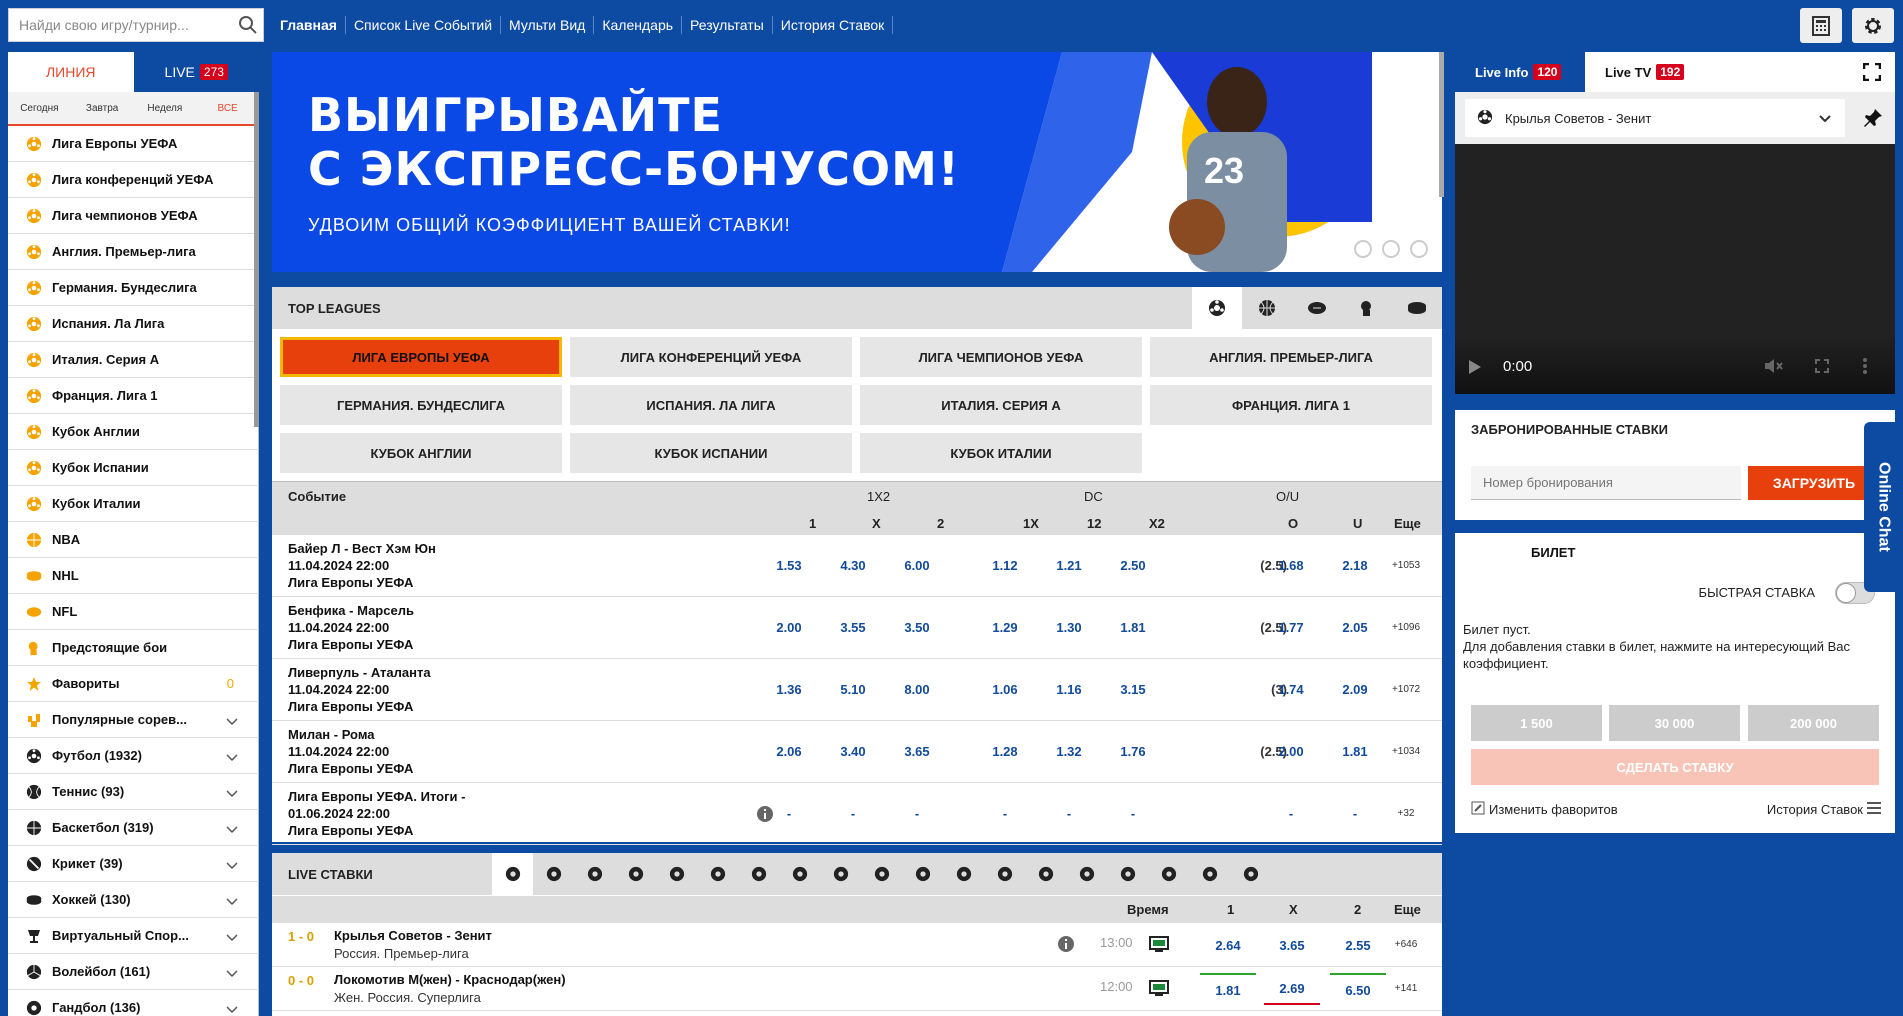 Image resolution: width=1903 pixels, height=1016 pixels. What do you see at coordinates (1127, 874) in the screenshot?
I see `badminton-icon` at bounding box center [1127, 874].